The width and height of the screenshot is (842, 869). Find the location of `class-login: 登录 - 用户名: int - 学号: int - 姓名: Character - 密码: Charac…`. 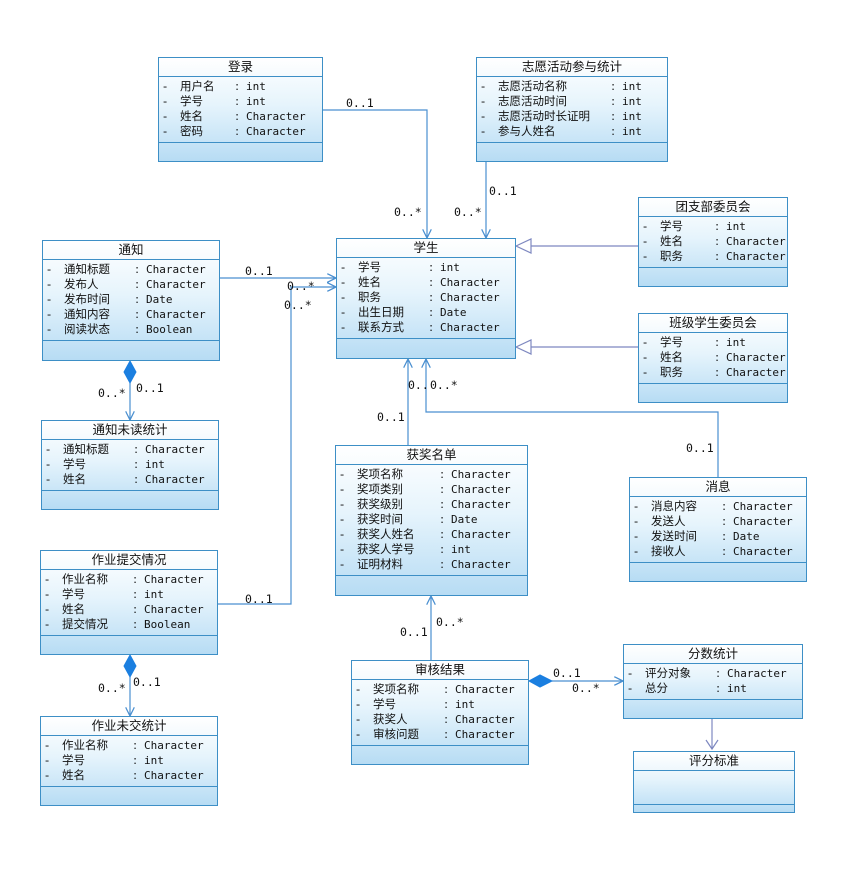

class-login: 登录 - 用户名: int - 学号: int - 姓名: Character - 密码: Charac… is located at coordinates (240, 109).